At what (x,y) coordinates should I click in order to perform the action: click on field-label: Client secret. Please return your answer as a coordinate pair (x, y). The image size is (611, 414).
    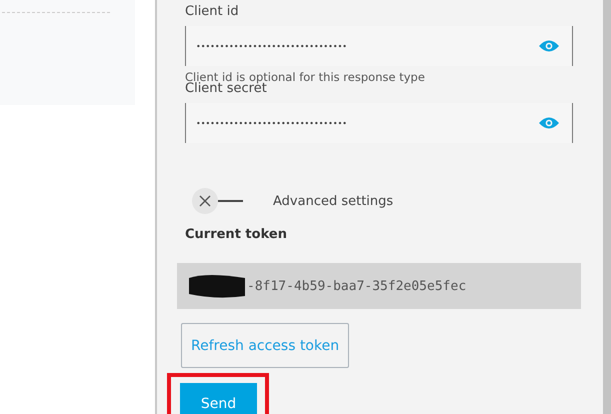
    Looking at the image, I should click on (226, 89).